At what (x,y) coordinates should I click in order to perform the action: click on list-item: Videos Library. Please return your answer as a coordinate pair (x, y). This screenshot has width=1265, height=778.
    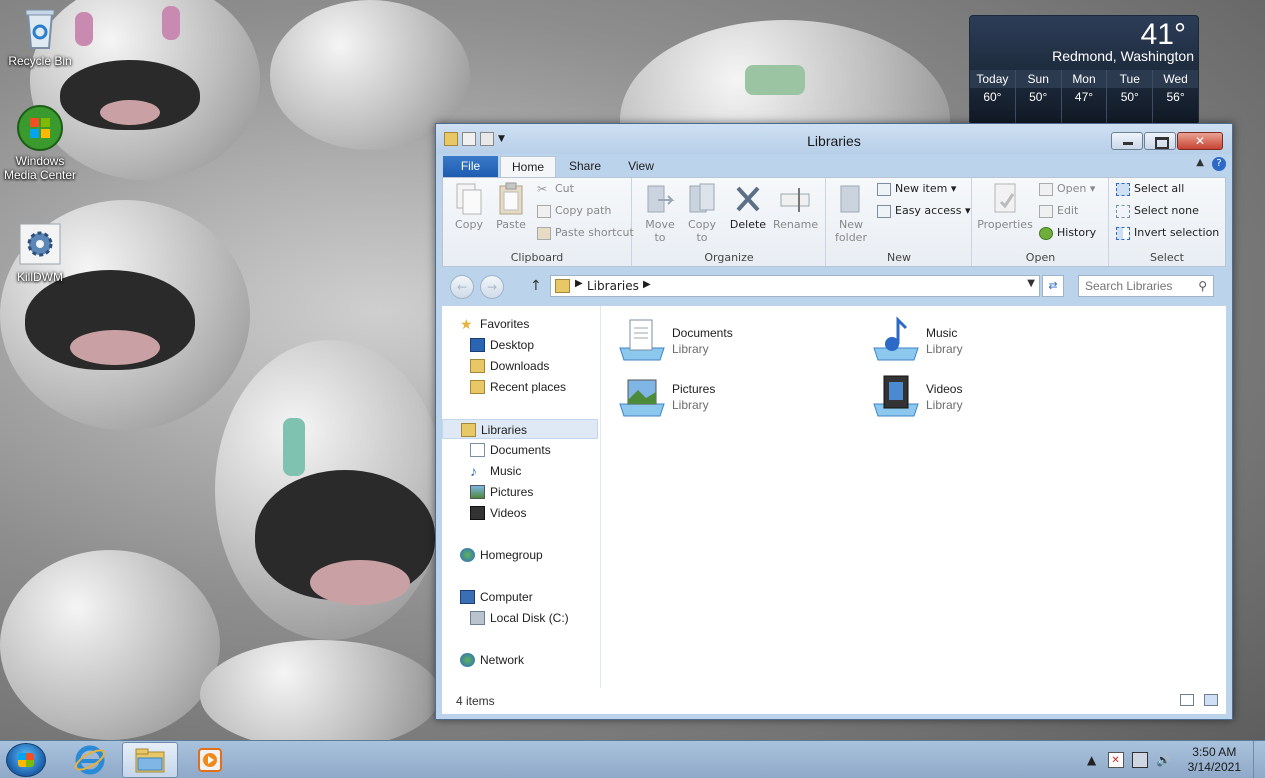
    Looking at the image, I should click on (976, 392).